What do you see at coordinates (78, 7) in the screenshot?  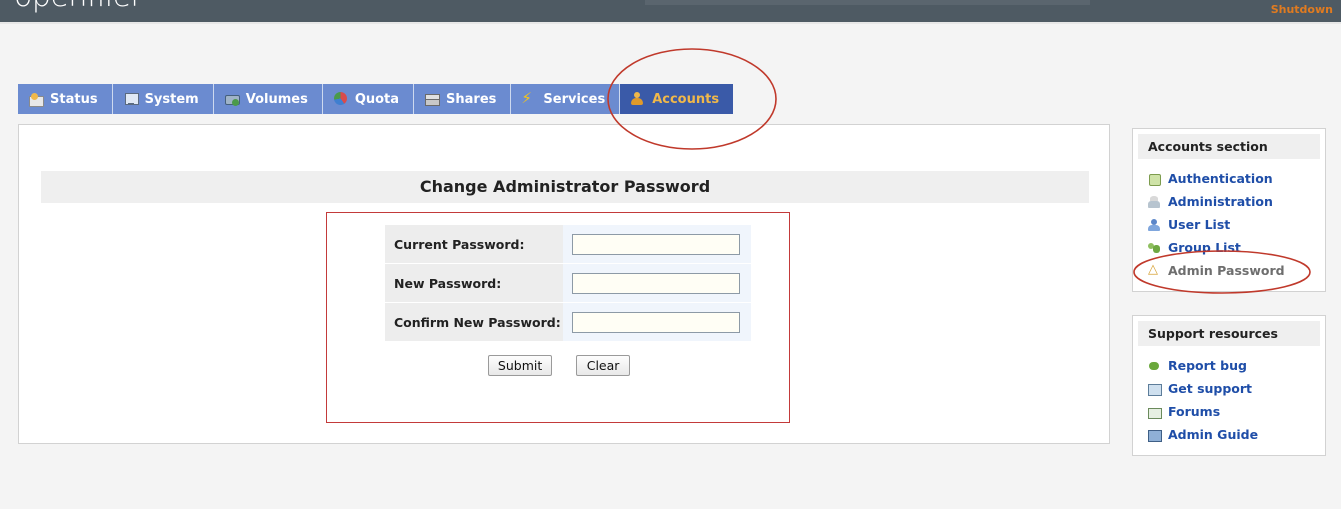 I see `brand-logo: openfiler` at bounding box center [78, 7].